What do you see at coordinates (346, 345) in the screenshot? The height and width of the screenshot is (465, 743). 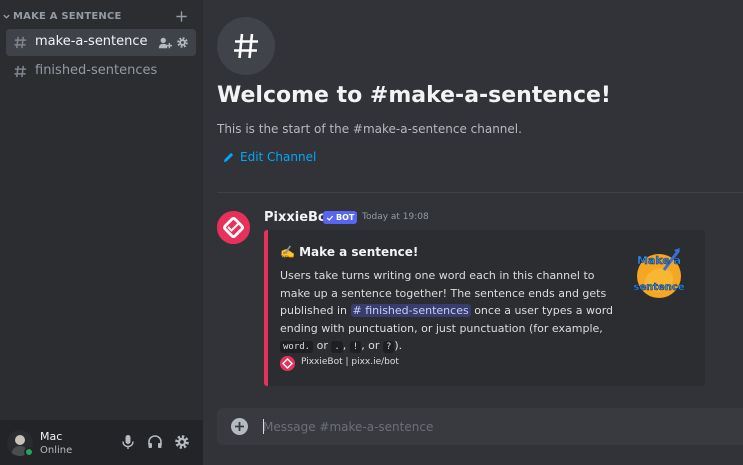 I see `embed-desc-text: ,` at bounding box center [346, 345].